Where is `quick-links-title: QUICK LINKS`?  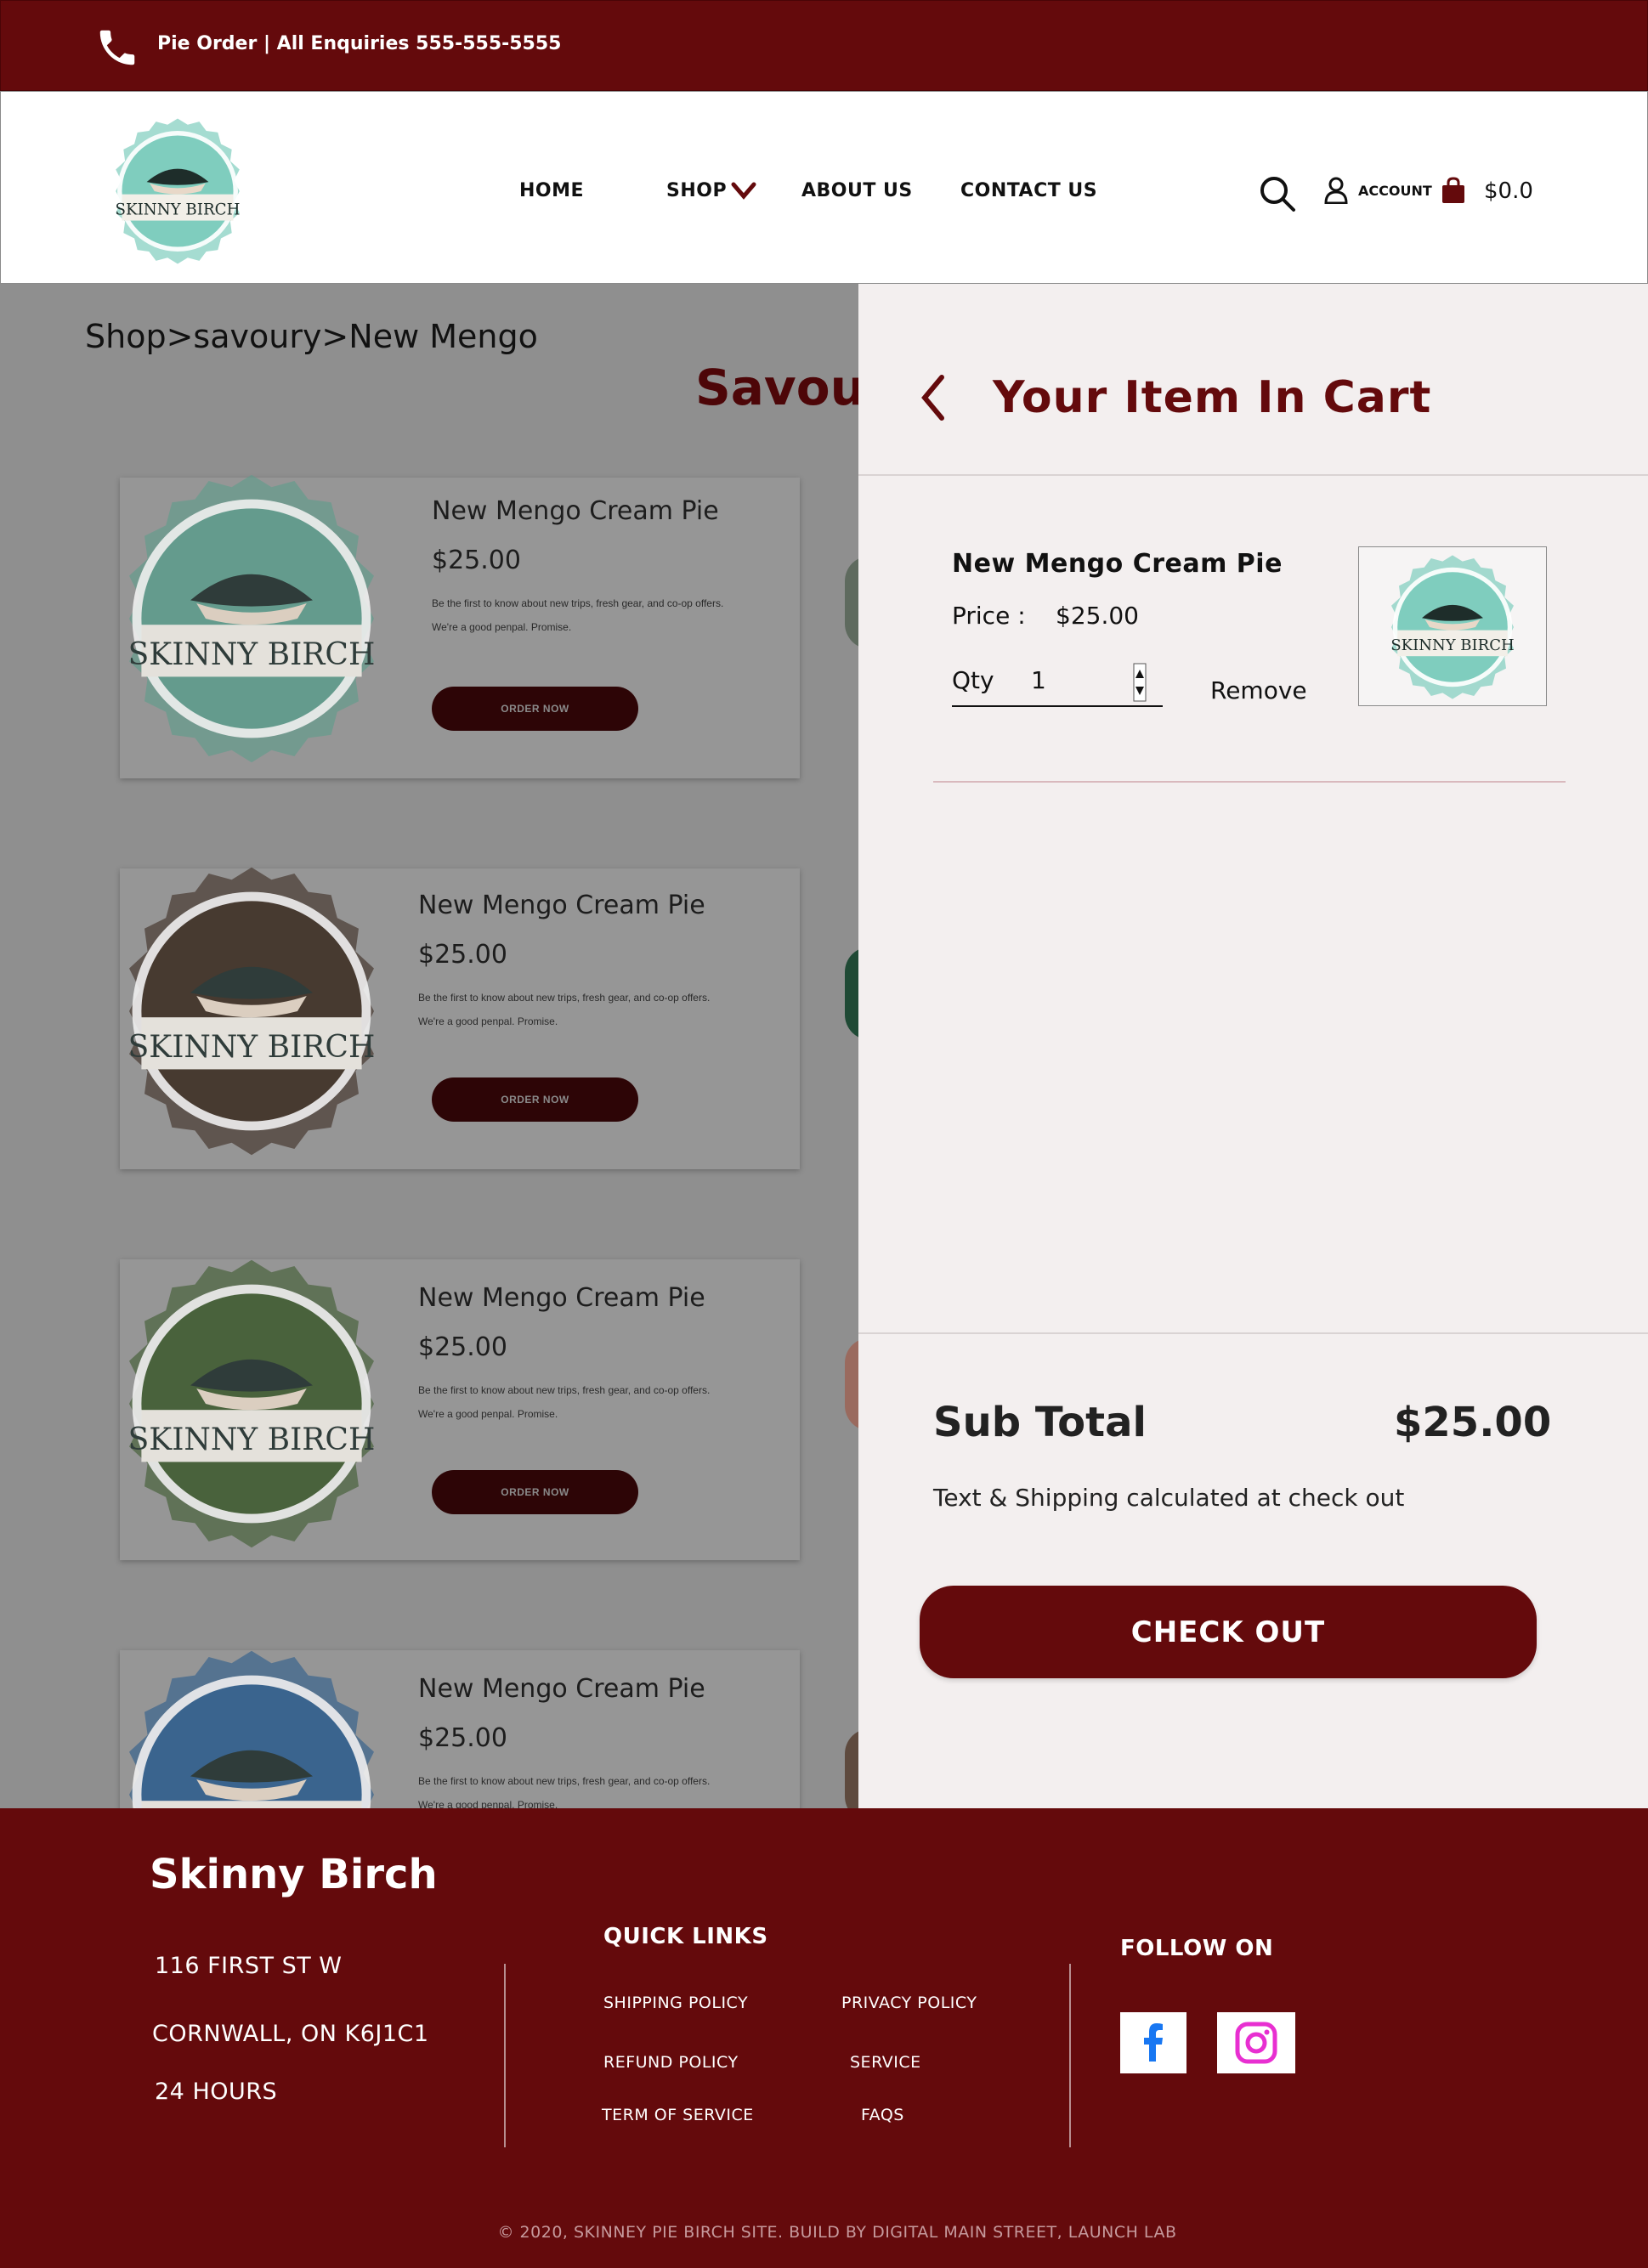
quick-links-title: QUICK LINKS is located at coordinates (685, 1937).